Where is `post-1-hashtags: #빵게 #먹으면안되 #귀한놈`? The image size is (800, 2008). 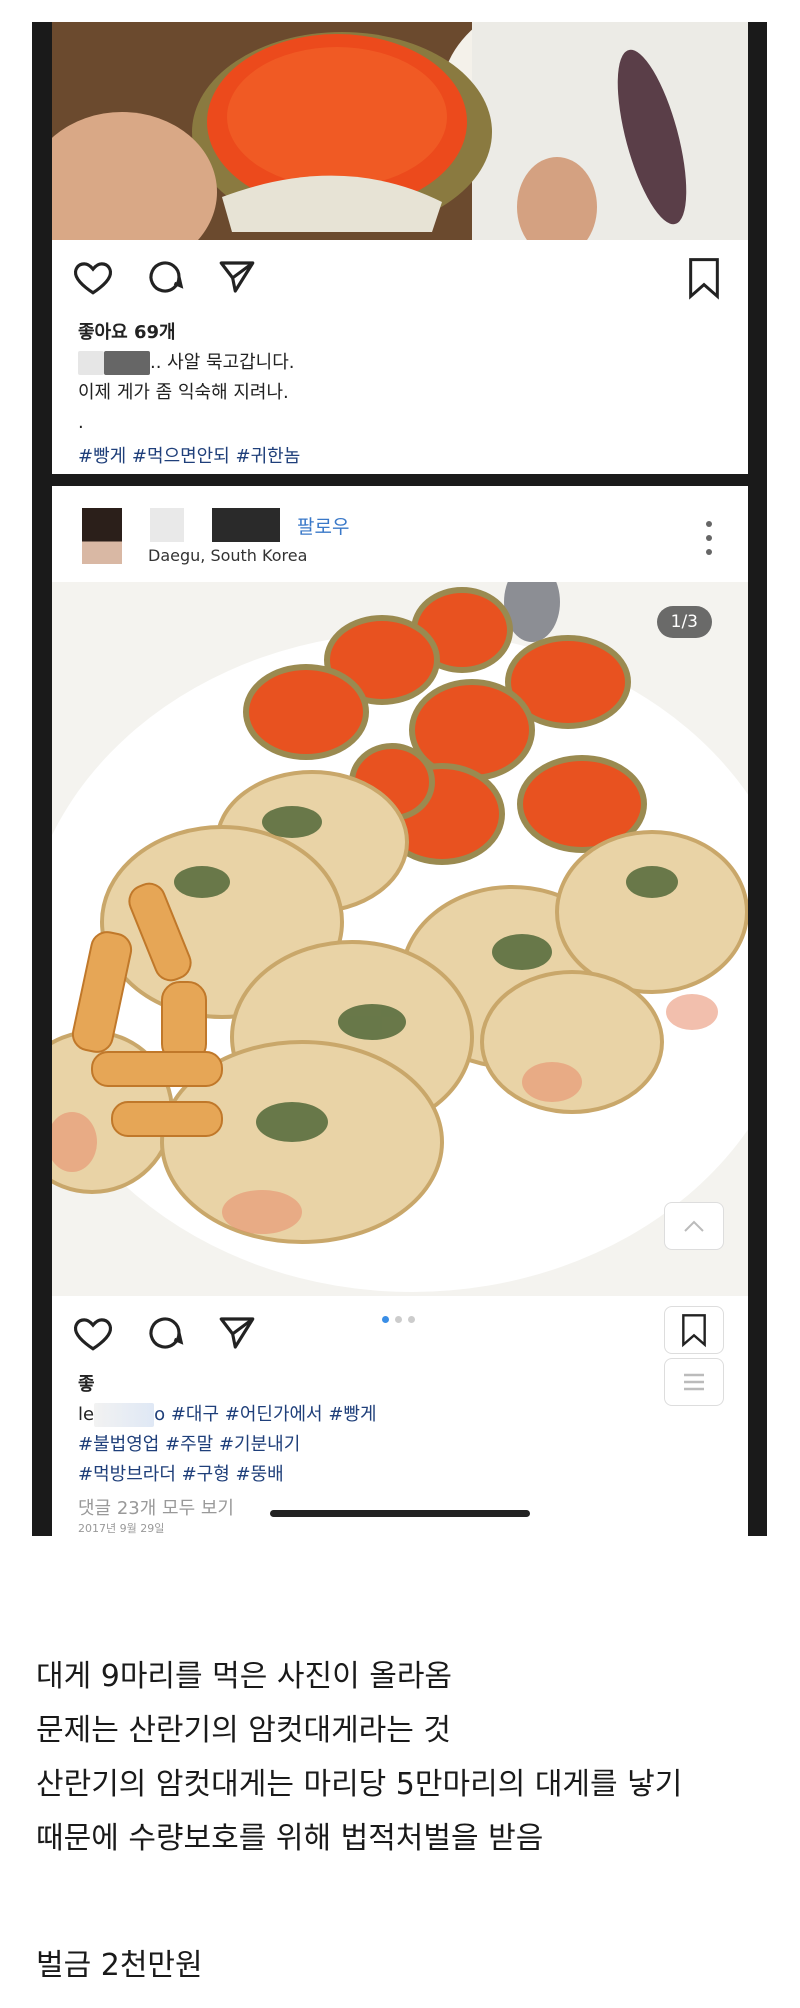 post-1-hashtags: #빵게 #먹으면안되 #귀한놈 is located at coordinates (189, 457).